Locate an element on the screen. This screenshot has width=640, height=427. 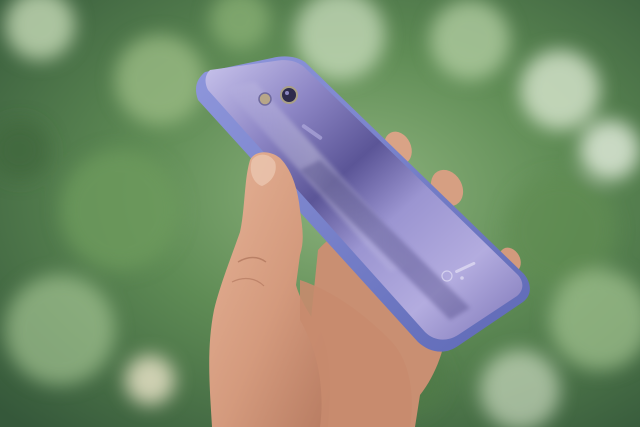
flash-icon is located at coordinates (265, 99).